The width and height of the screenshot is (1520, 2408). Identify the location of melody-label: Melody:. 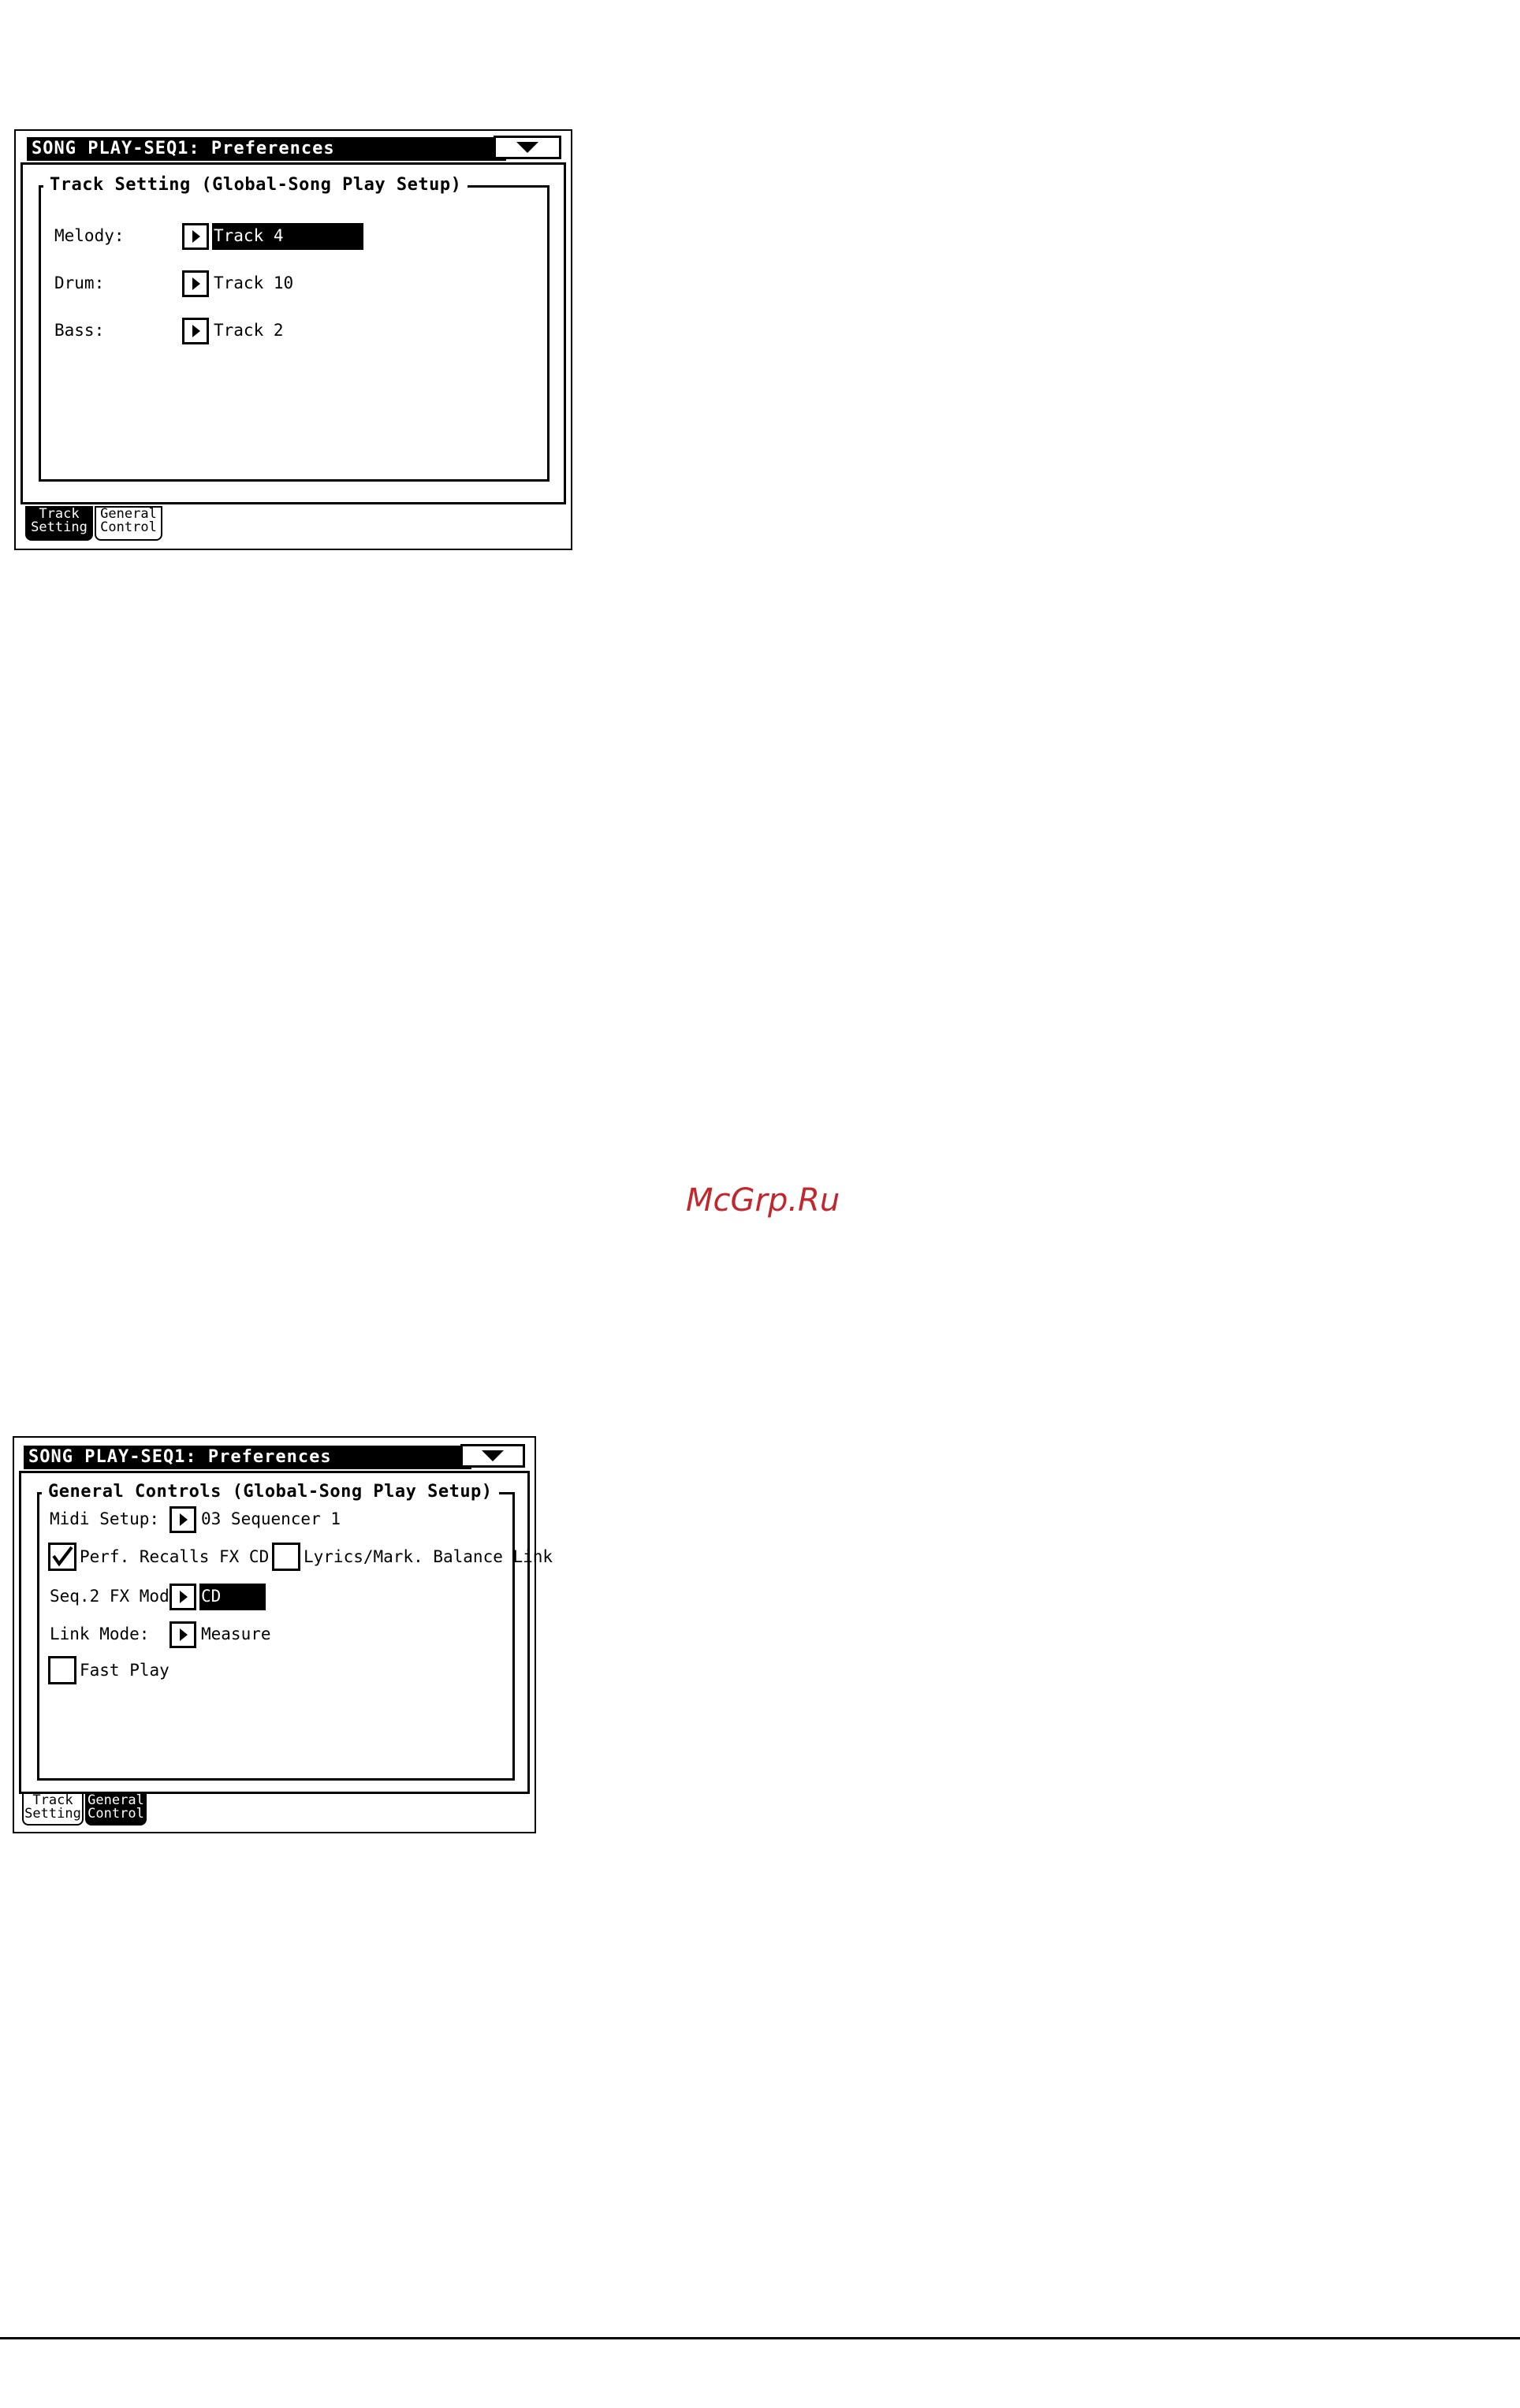
(89, 235).